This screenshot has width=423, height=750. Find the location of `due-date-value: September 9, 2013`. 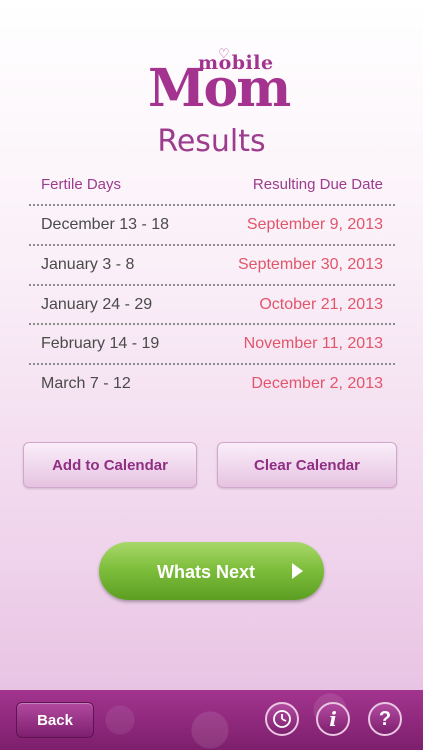

due-date-value: September 9, 2013 is located at coordinates (314, 224).